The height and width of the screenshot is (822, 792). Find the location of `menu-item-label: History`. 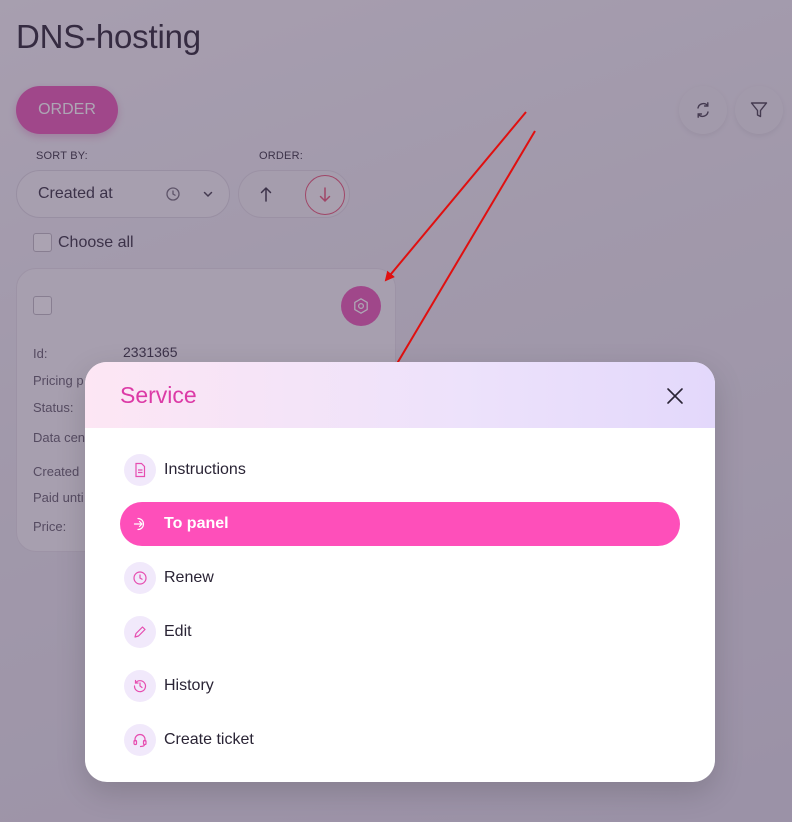

menu-item-label: History is located at coordinates (189, 685).